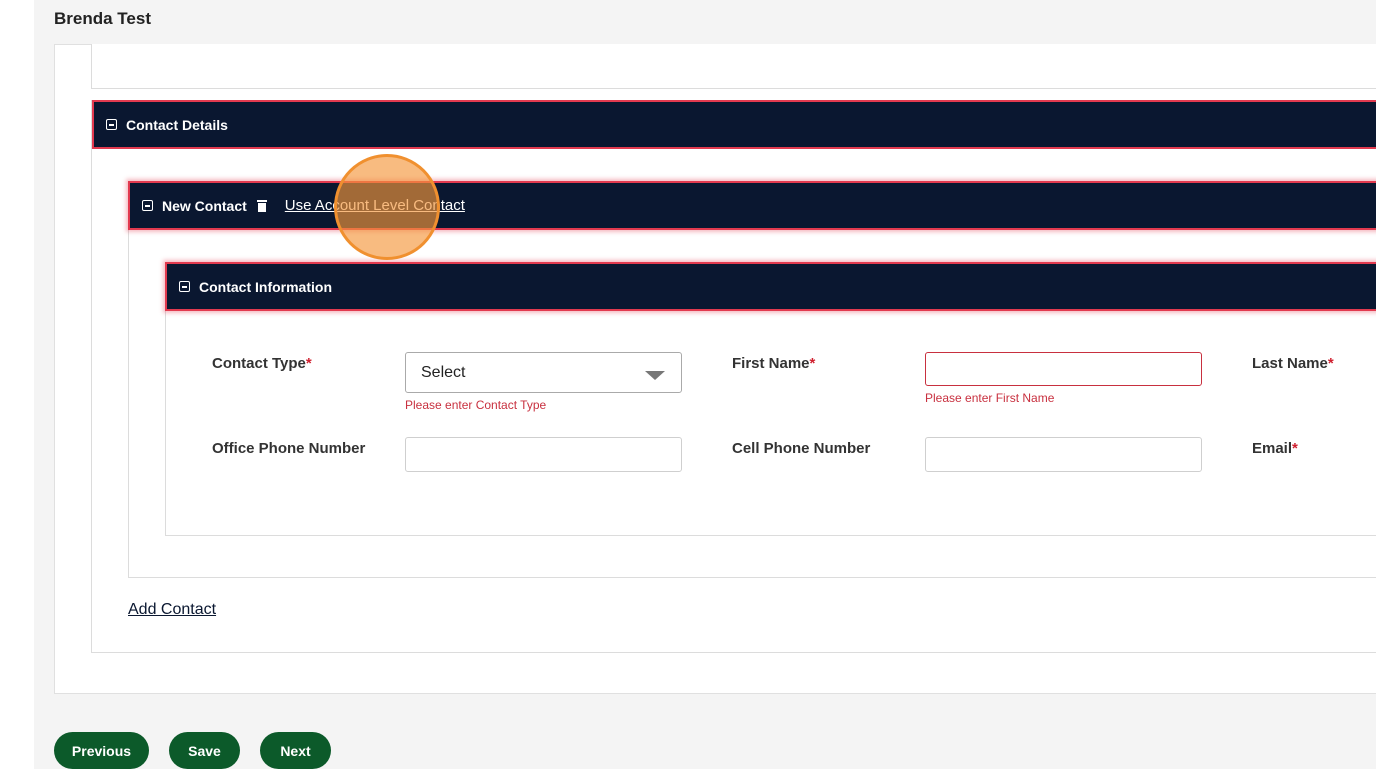  I want to click on contact-information-header: Contact Information, so click(770, 286).